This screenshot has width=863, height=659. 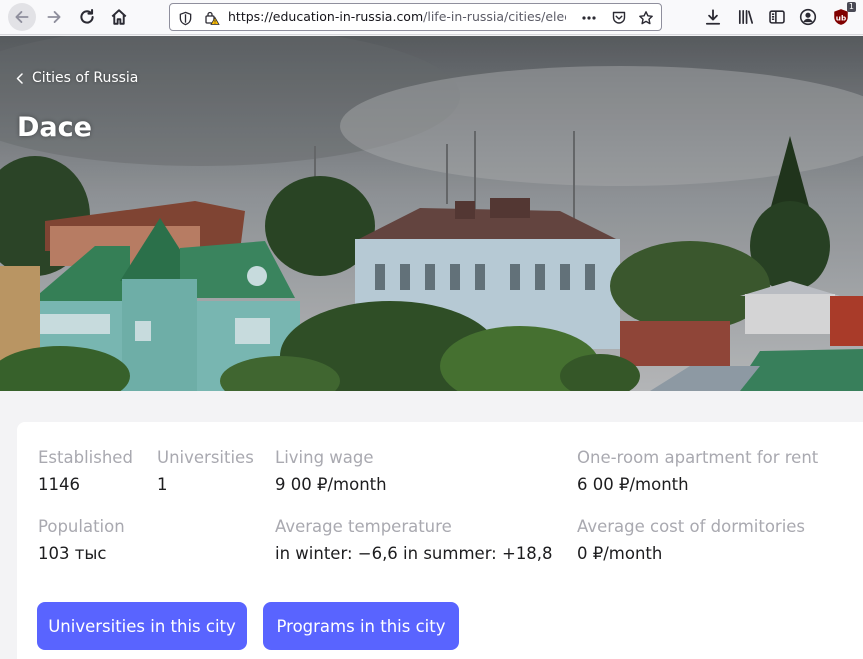 I want to click on fact-value: 1, so click(x=162, y=484).